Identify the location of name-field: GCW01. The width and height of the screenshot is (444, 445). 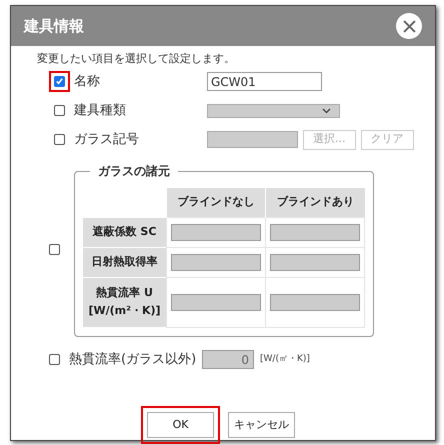
(264, 81).